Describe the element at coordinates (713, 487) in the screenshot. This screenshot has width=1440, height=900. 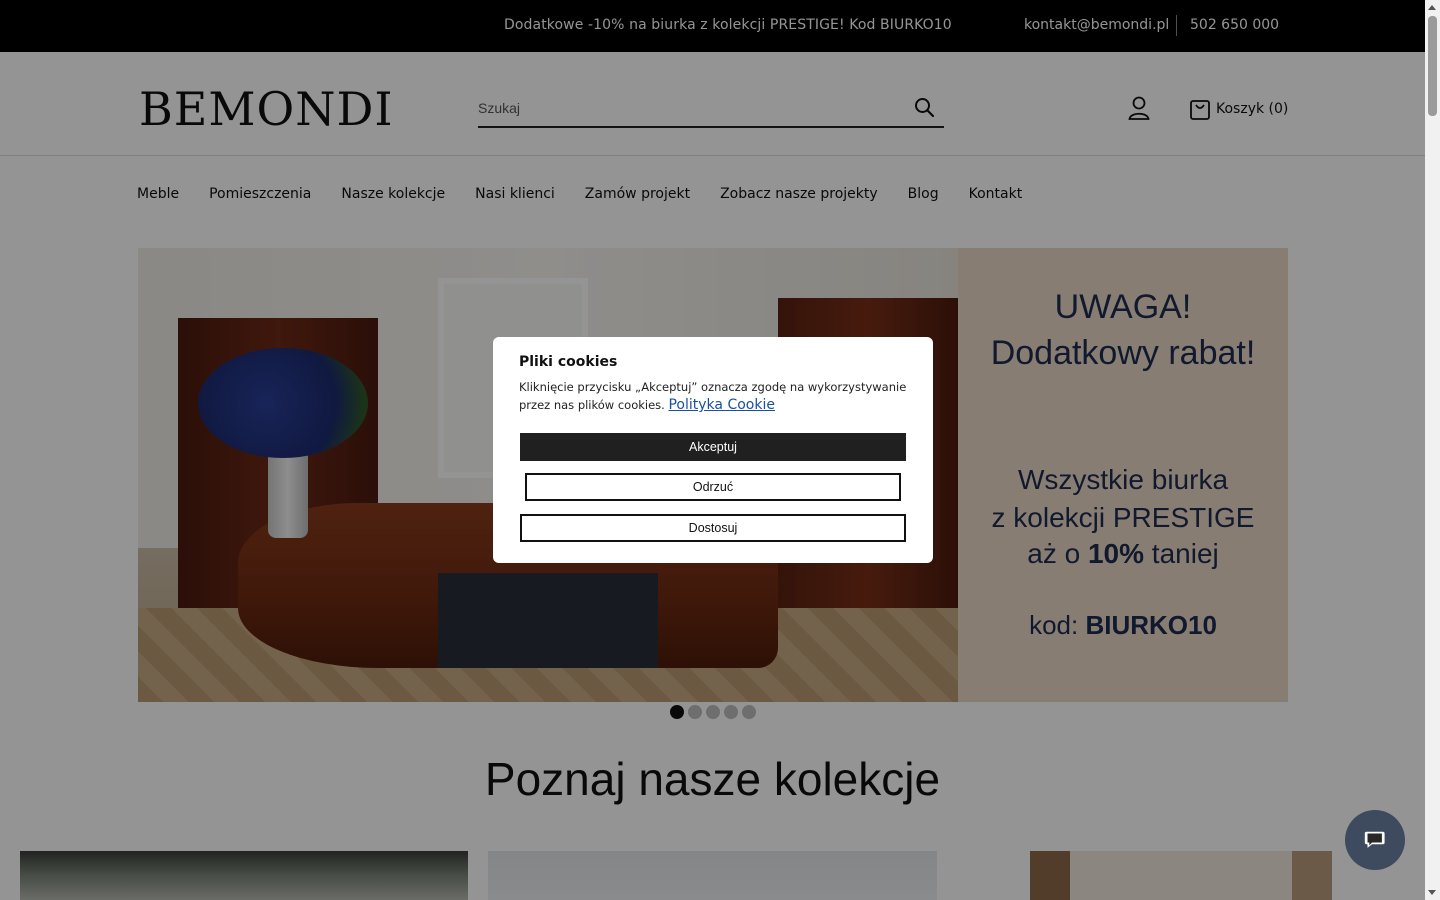
I see `reject-cookies-button: Odrzuć` at that location.